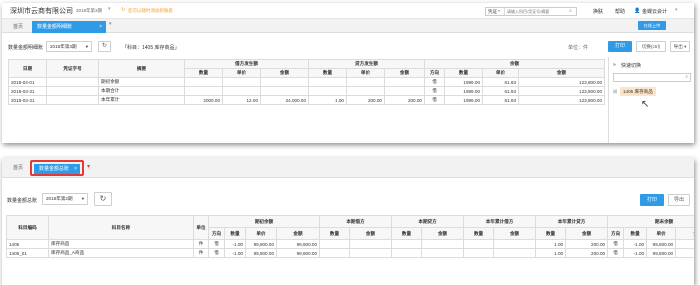 Image resolution: width=700 pixels, height=285 pixels. Describe the element at coordinates (578, 48) in the screenshot. I see `unit-label: 单位：件` at that location.